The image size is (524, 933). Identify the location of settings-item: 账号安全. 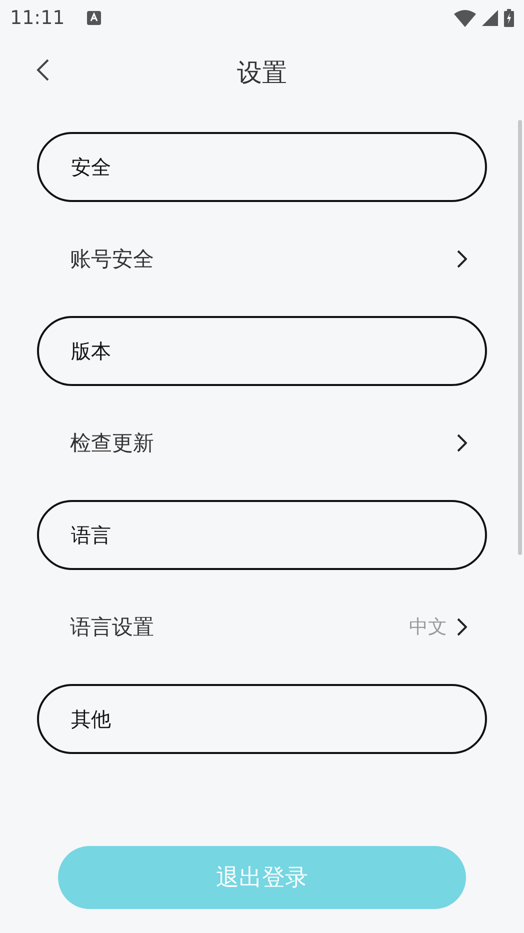
(262, 259).